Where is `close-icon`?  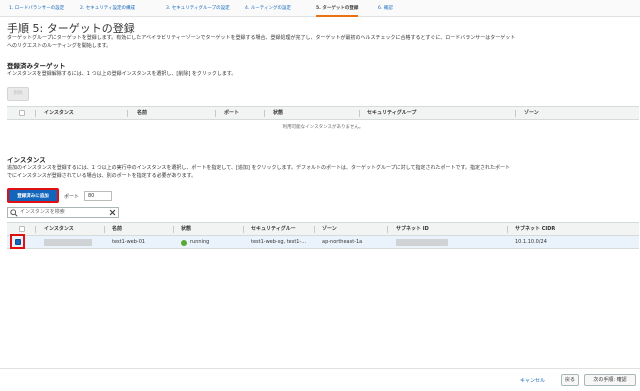
close-icon is located at coordinates (112, 212).